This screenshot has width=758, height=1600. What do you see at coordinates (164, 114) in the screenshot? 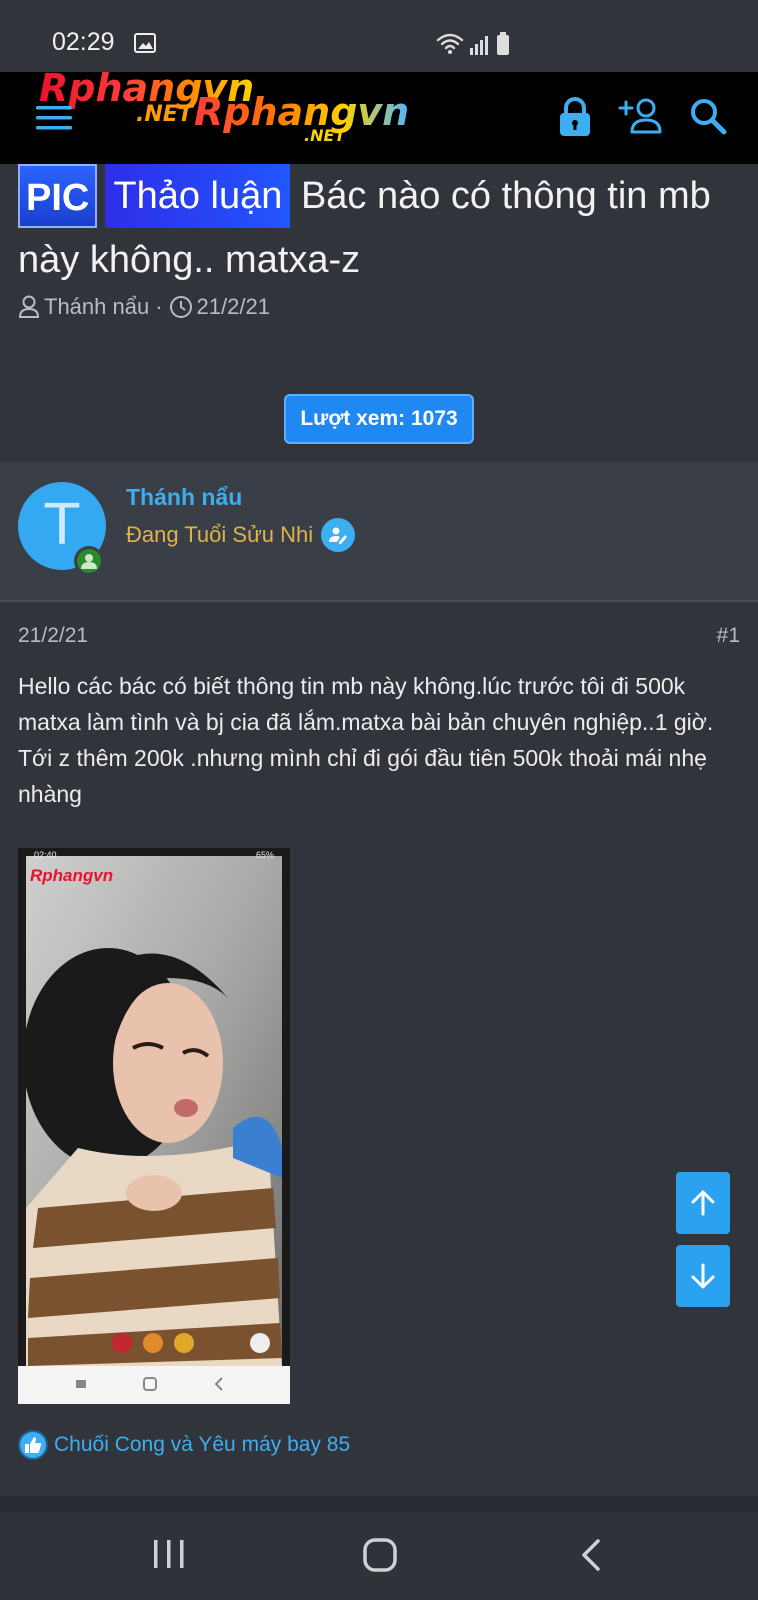
I see `logo-net: .NET` at bounding box center [164, 114].